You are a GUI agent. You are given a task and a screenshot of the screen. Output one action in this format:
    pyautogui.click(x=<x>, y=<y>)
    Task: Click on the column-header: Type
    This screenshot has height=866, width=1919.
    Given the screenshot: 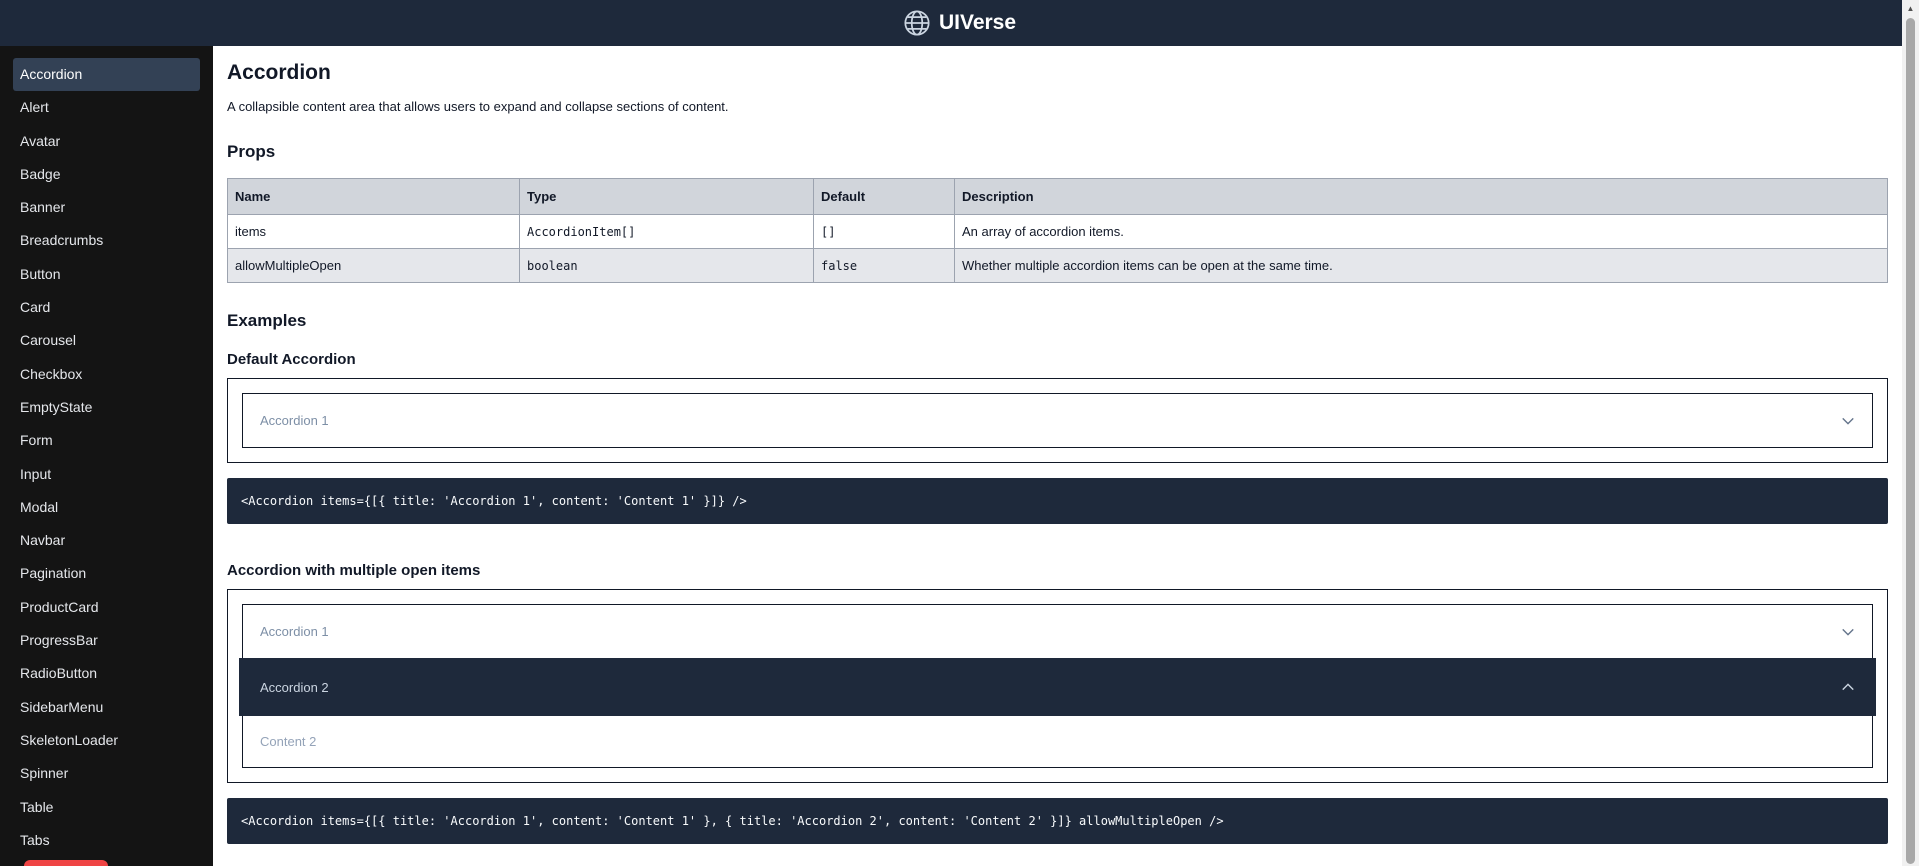 What is the action you would take?
    pyautogui.click(x=666, y=196)
    